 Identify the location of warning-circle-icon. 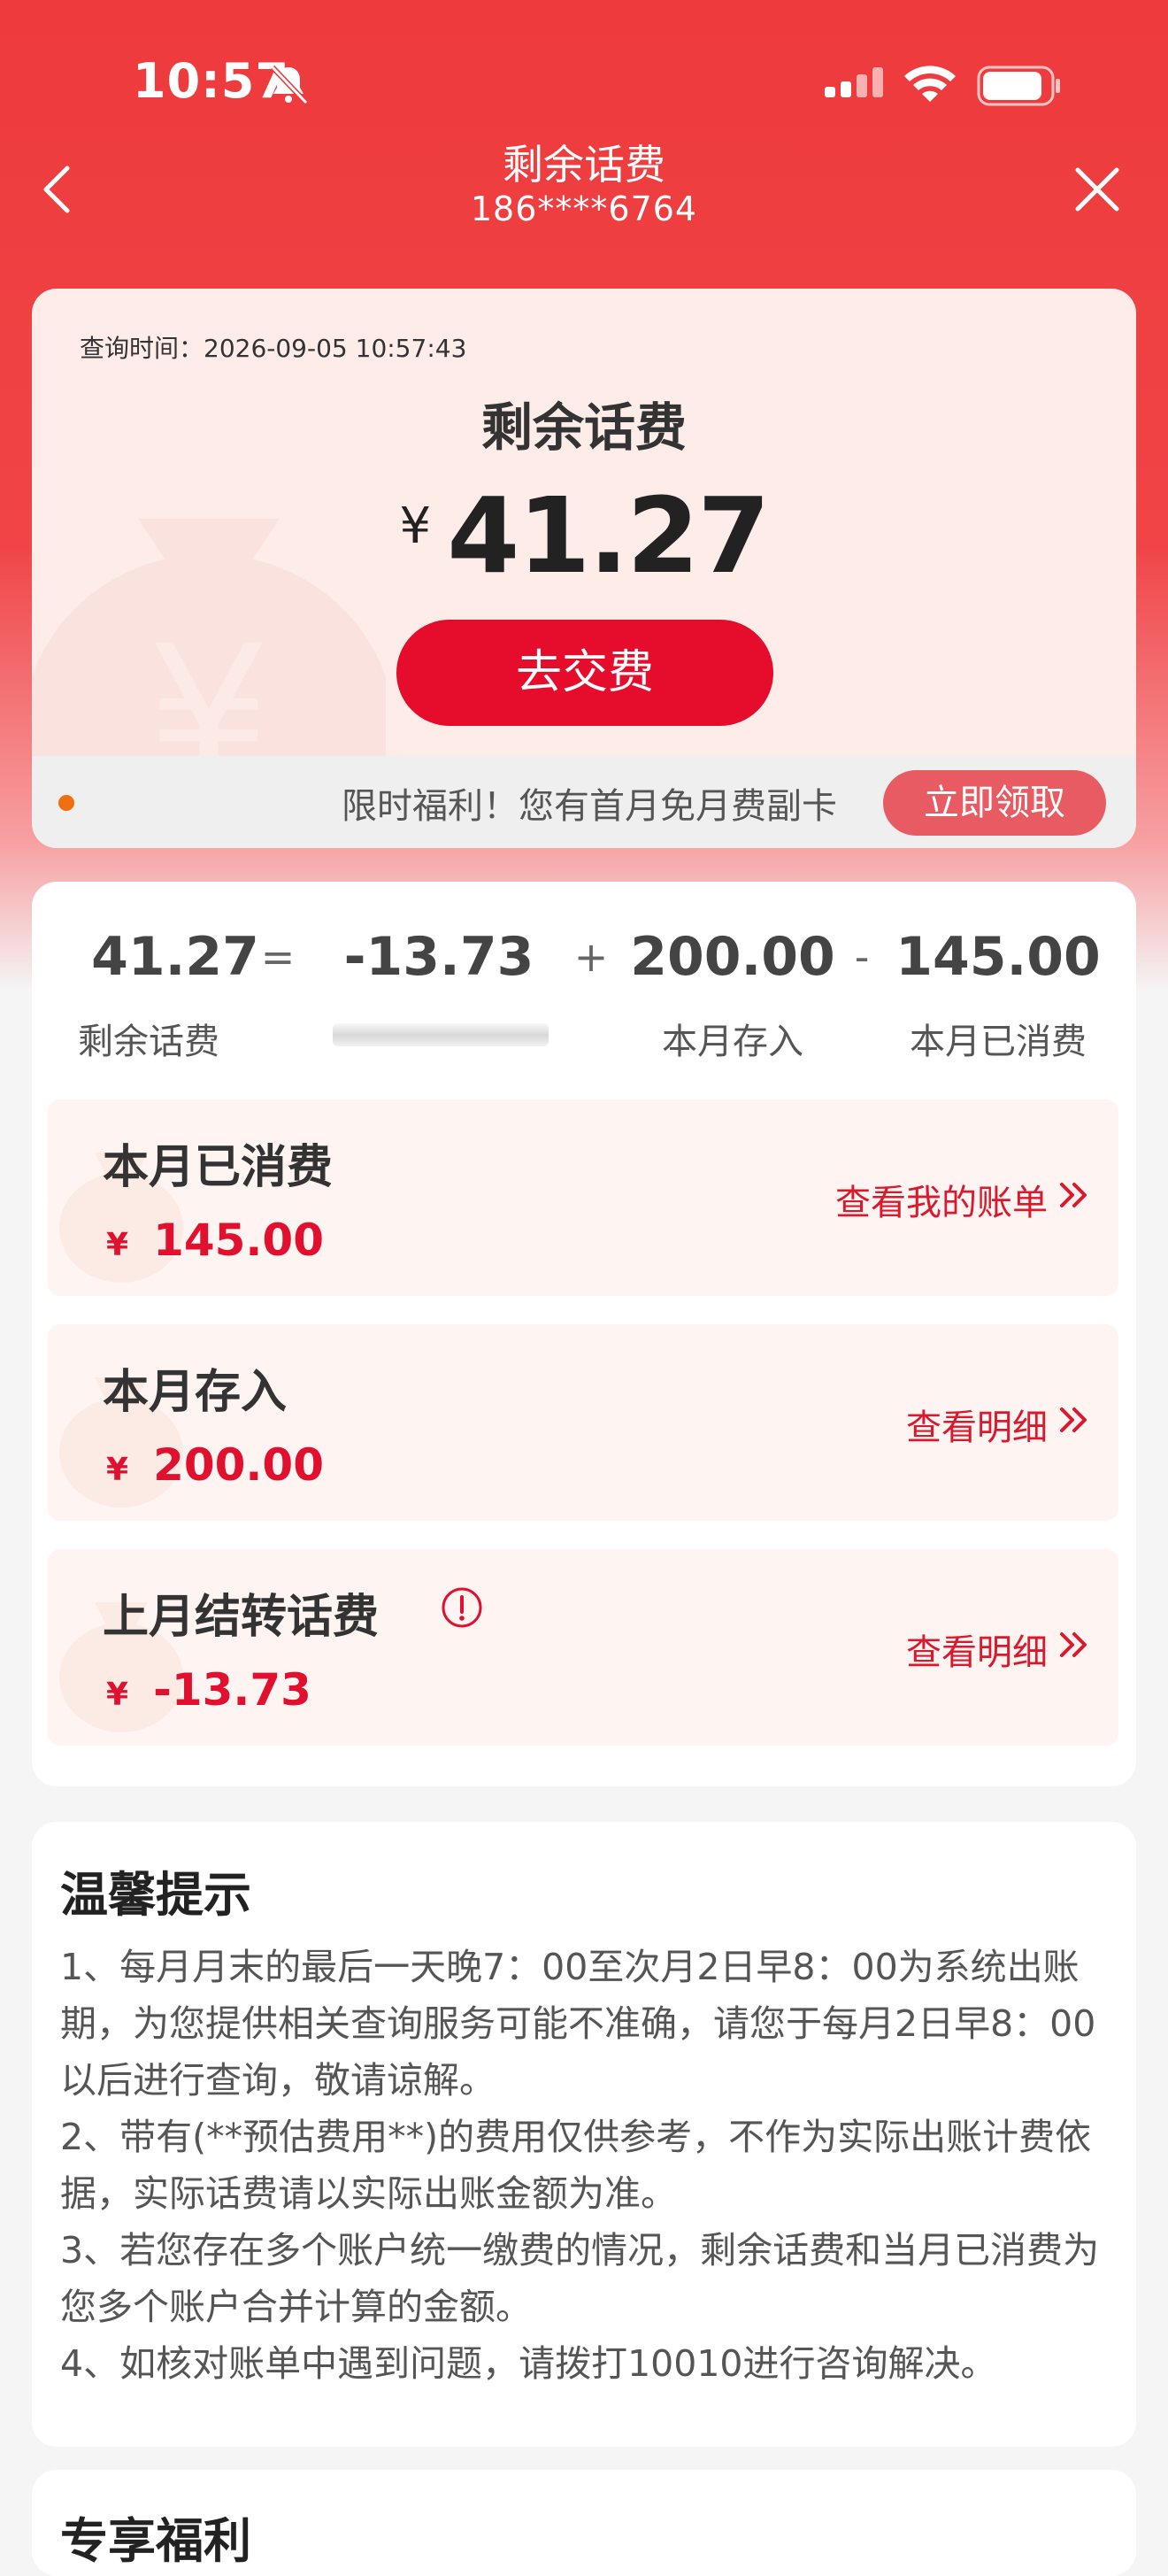
(462, 1607).